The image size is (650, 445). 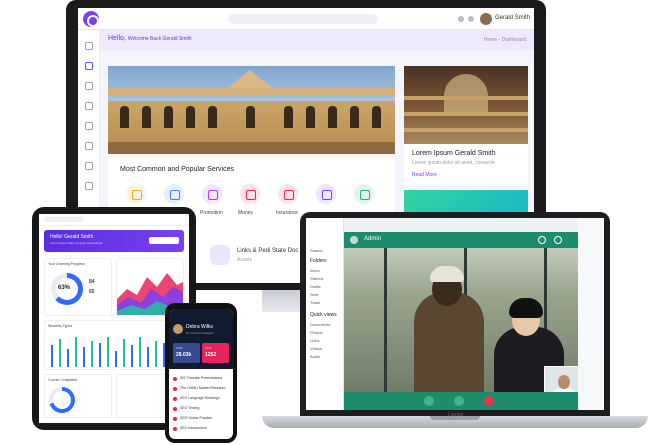 I want to click on users-icon, so click(x=89, y=86).